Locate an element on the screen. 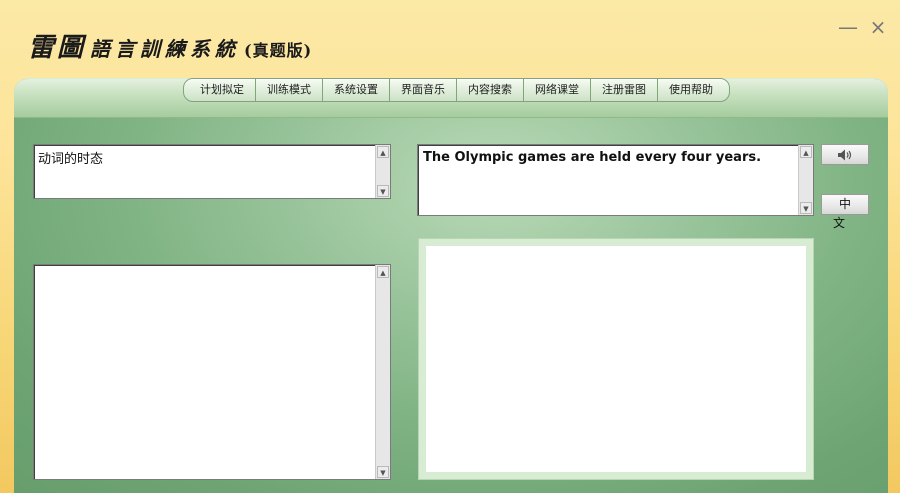 The width and height of the screenshot is (900, 493). speaker-icon is located at coordinates (845, 154).